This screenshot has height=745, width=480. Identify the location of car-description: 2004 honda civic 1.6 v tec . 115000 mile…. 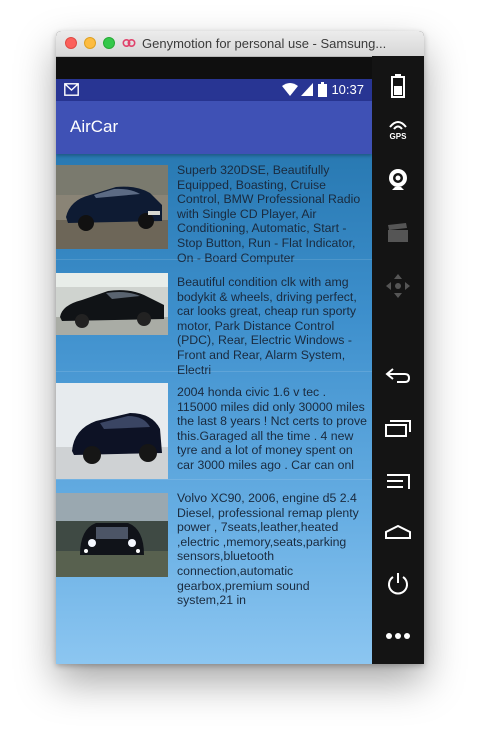
(272, 428).